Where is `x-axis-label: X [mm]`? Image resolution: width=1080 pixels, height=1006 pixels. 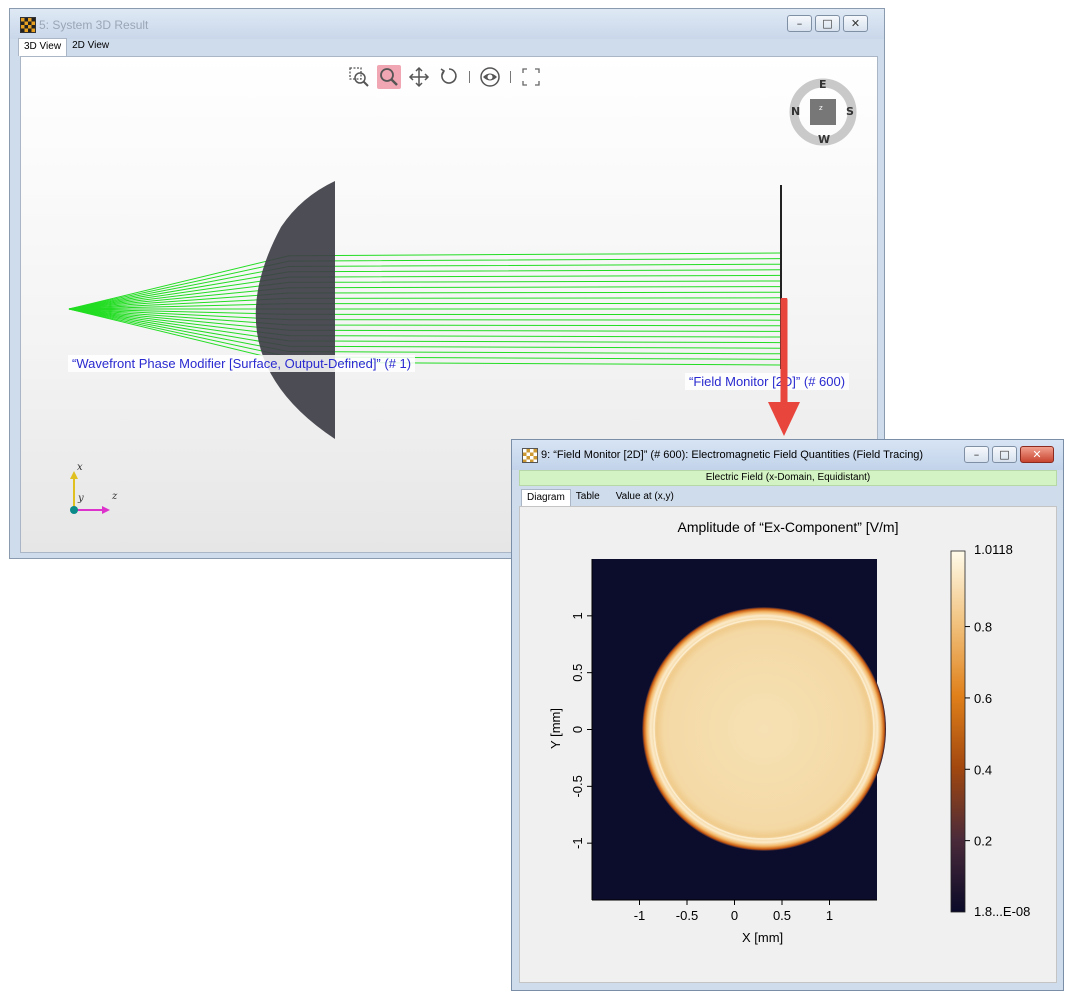 x-axis-label: X [mm] is located at coordinates (763, 937).